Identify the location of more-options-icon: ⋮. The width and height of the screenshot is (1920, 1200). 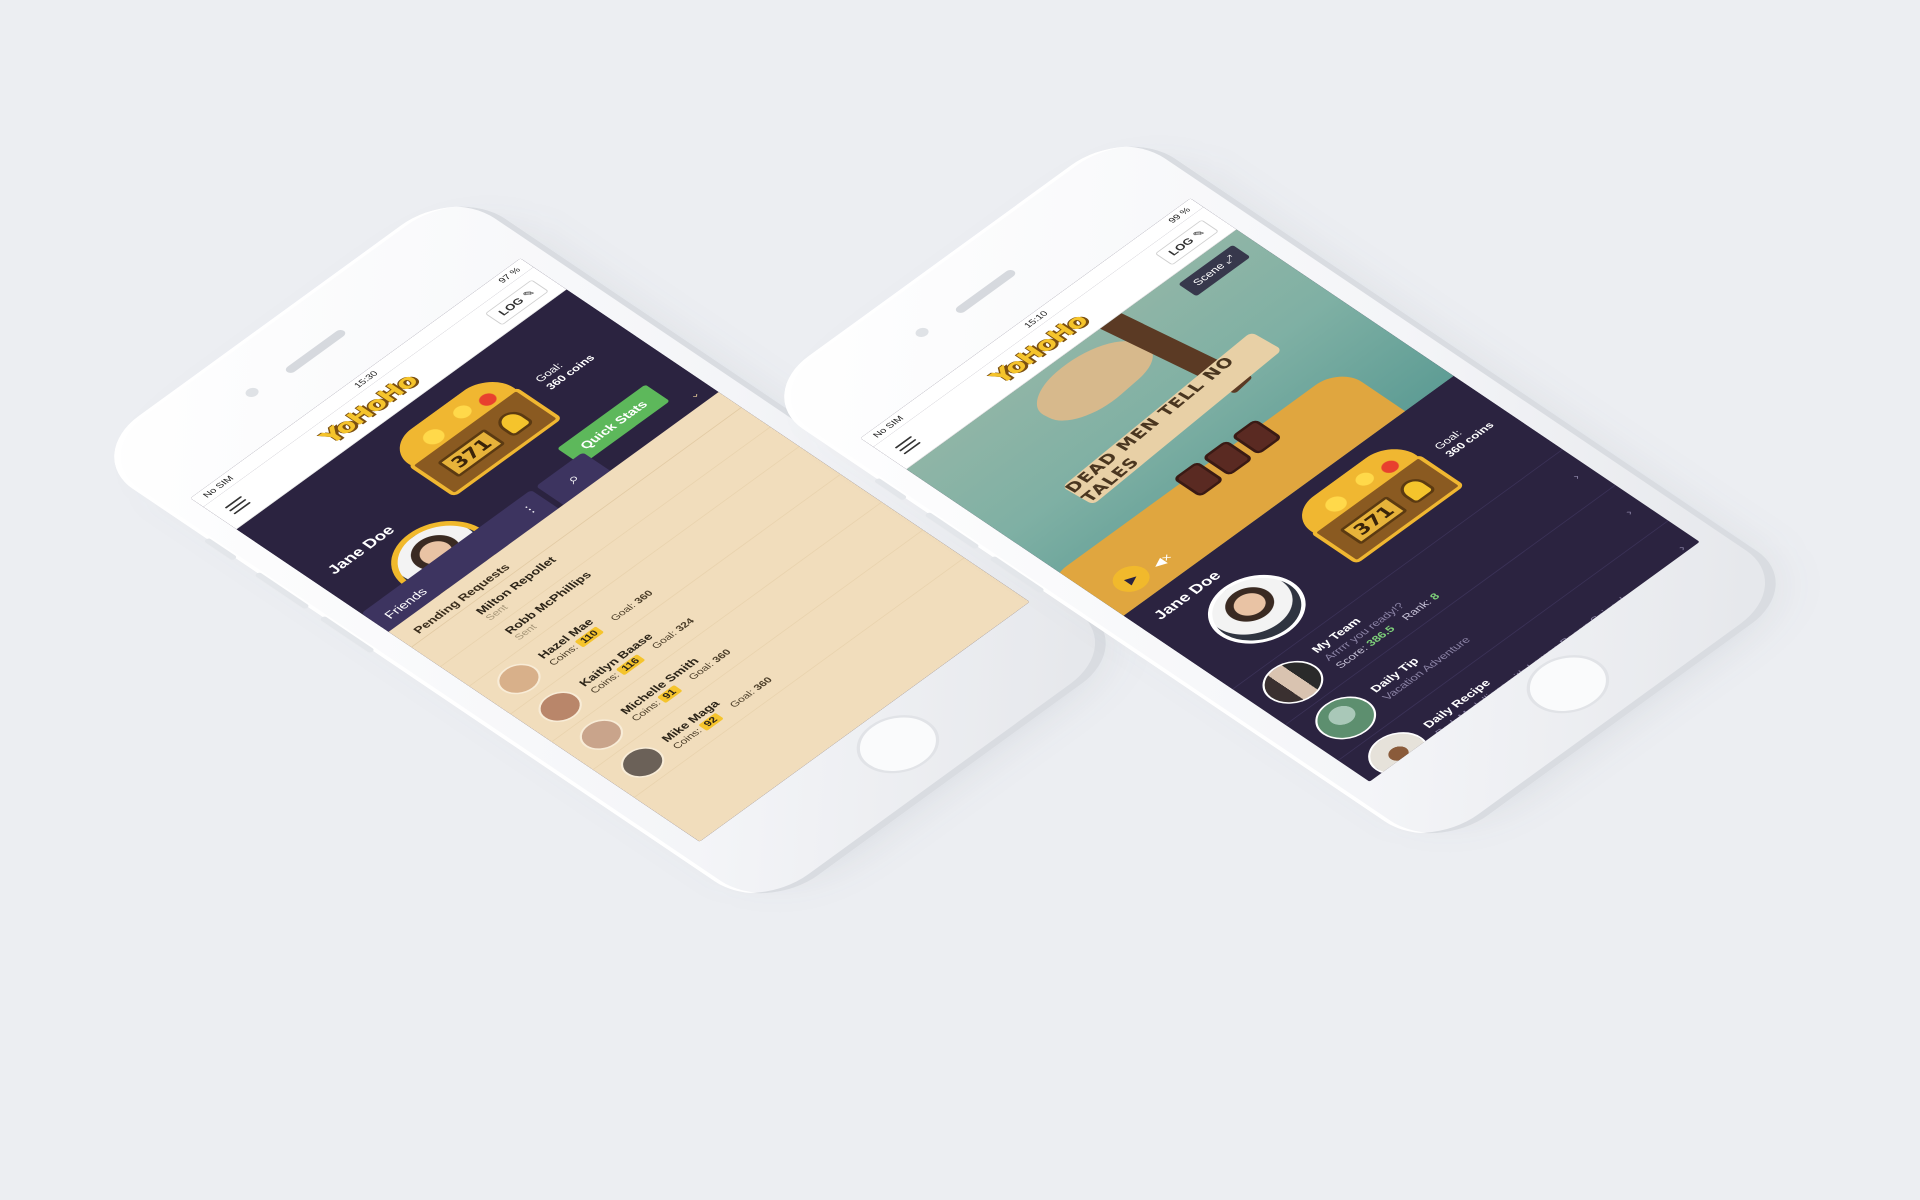
(530, 509).